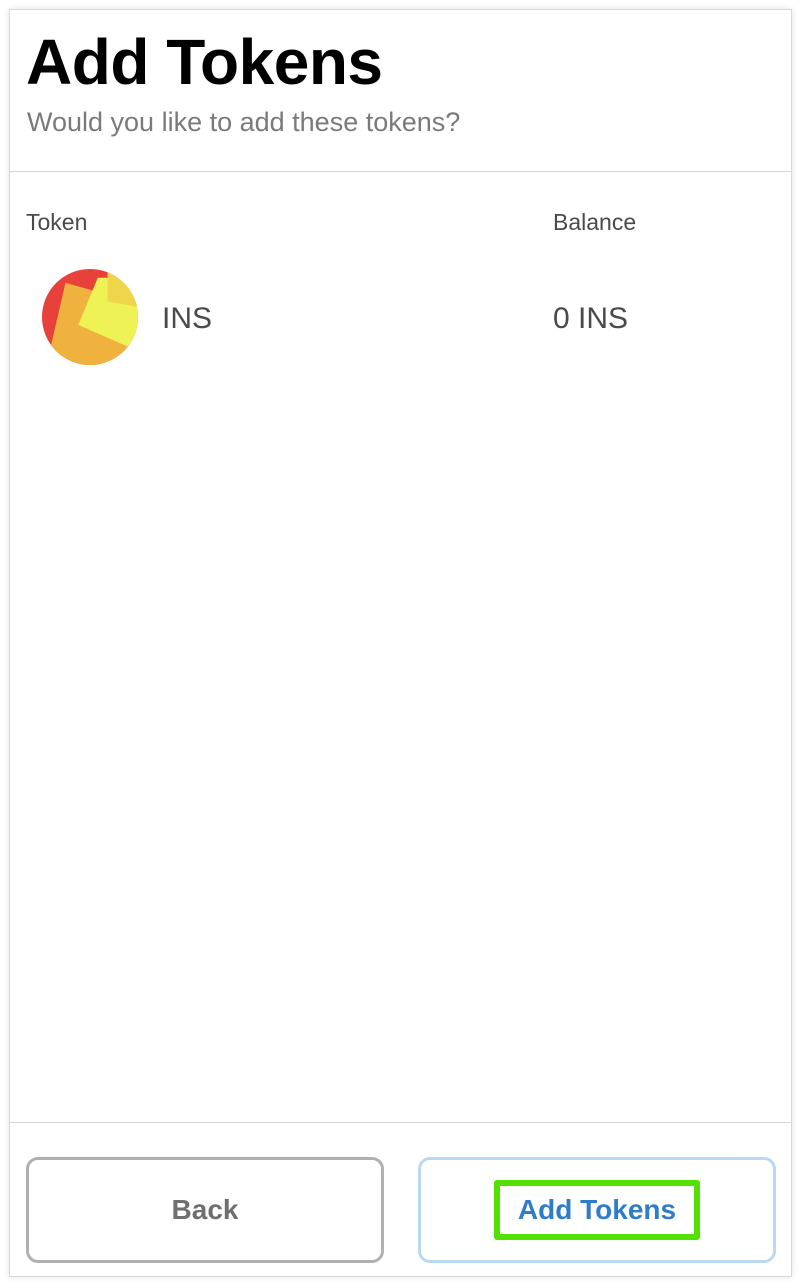 This screenshot has width=802, height=1288. Describe the element at coordinates (595, 222) in the screenshot. I see `column-header-balance: Balance` at that location.